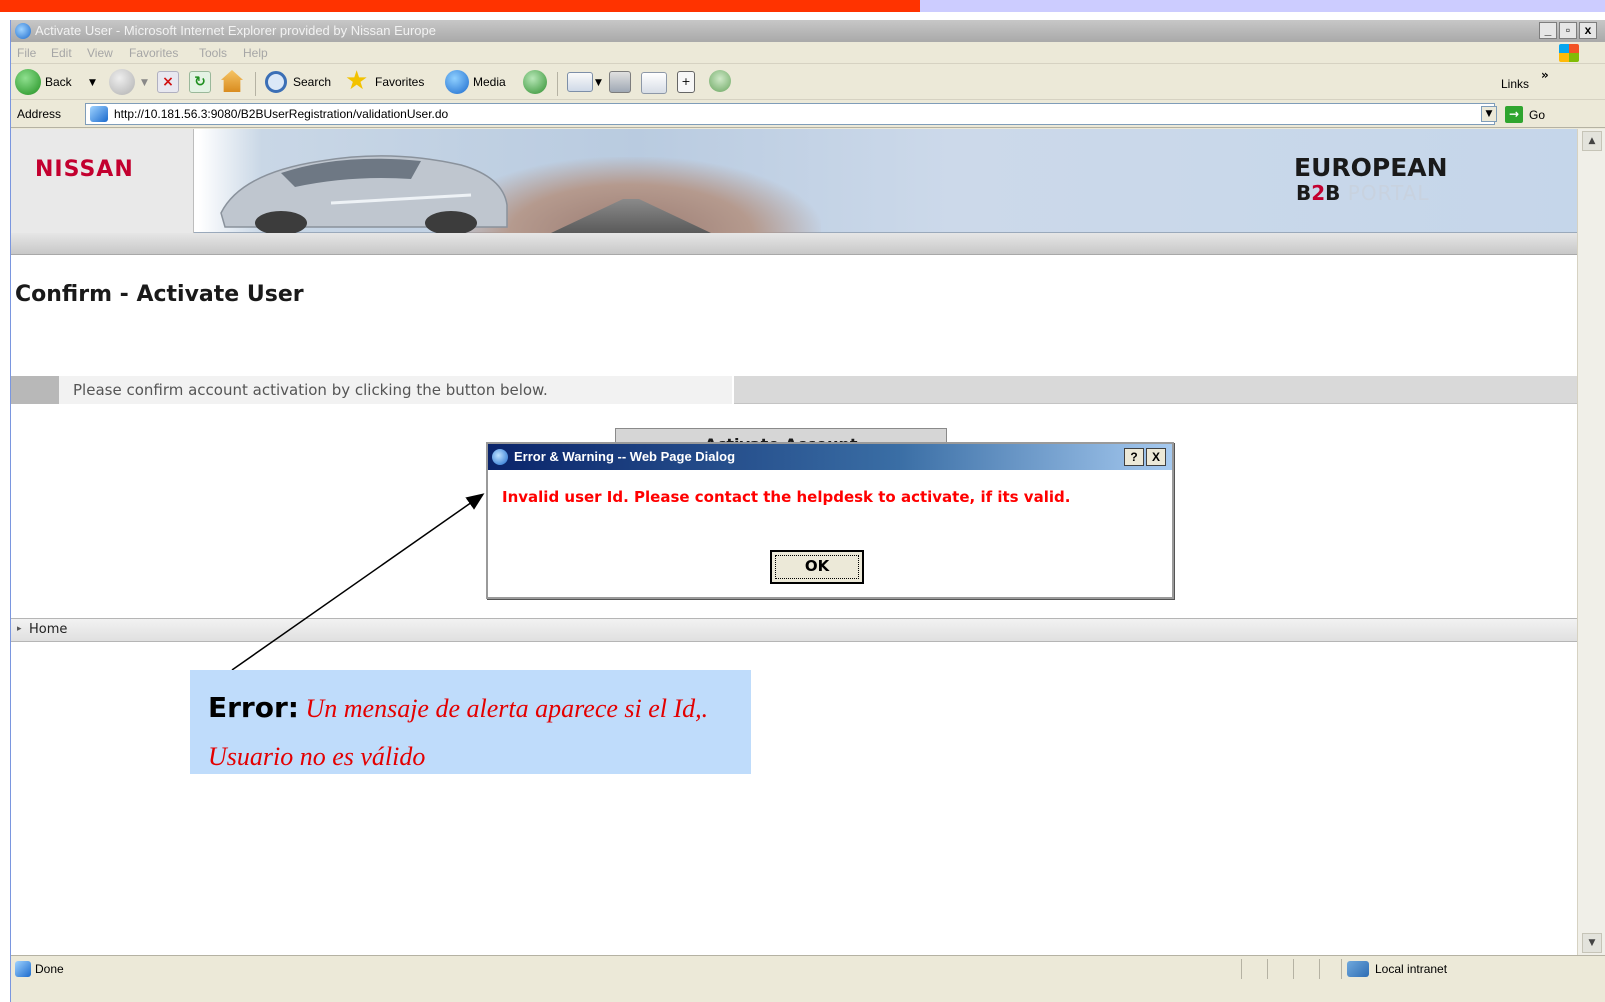 The width and height of the screenshot is (1605, 1002). What do you see at coordinates (1411, 969) in the screenshot?
I see `security-zone-text: Local intranet` at bounding box center [1411, 969].